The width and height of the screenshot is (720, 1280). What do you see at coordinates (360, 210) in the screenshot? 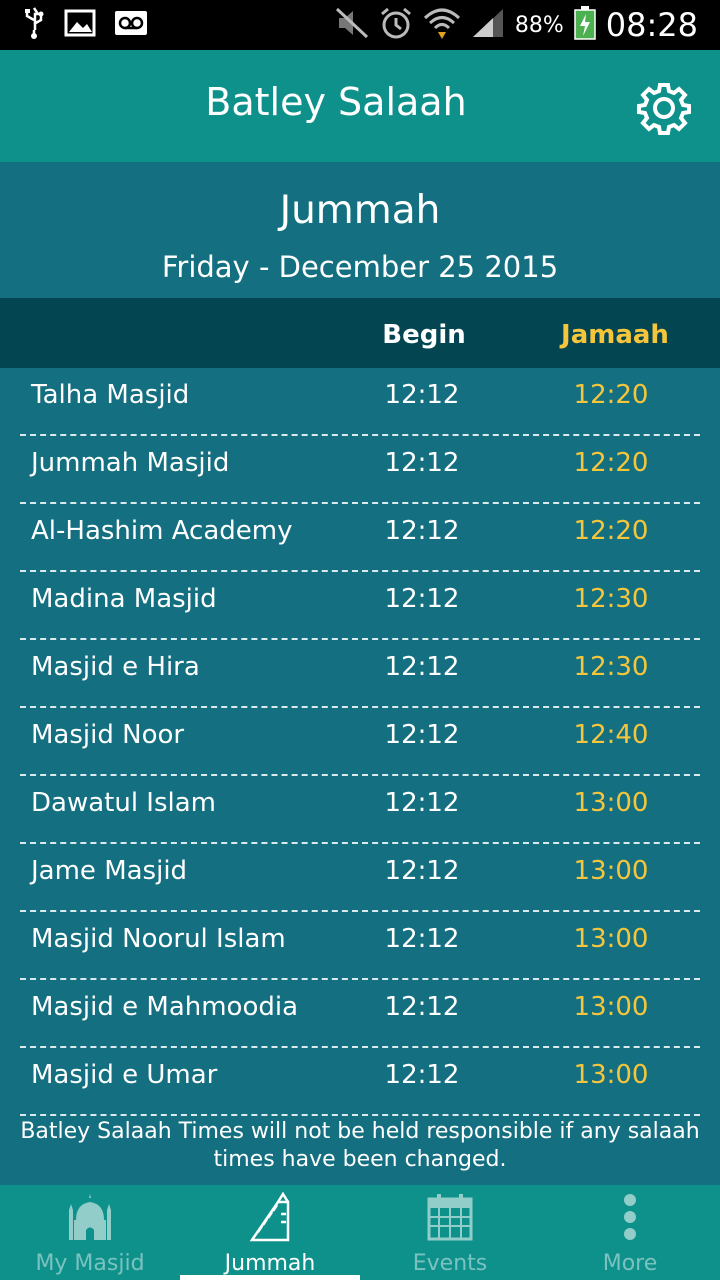
I see `page-title: Jummah` at bounding box center [360, 210].